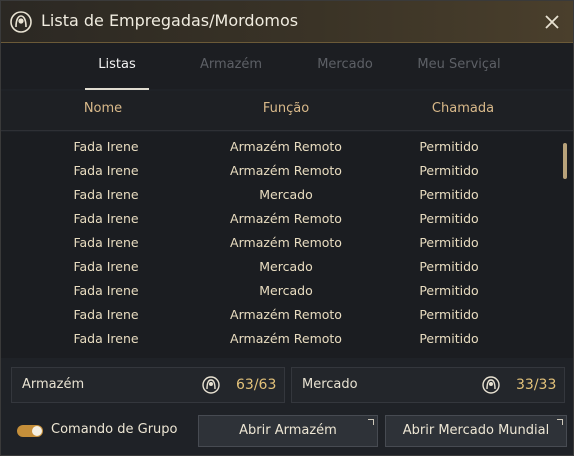 The height and width of the screenshot is (456, 574). I want to click on open-world-market-button-label: Abrir Mercado Mundial, so click(476, 430).